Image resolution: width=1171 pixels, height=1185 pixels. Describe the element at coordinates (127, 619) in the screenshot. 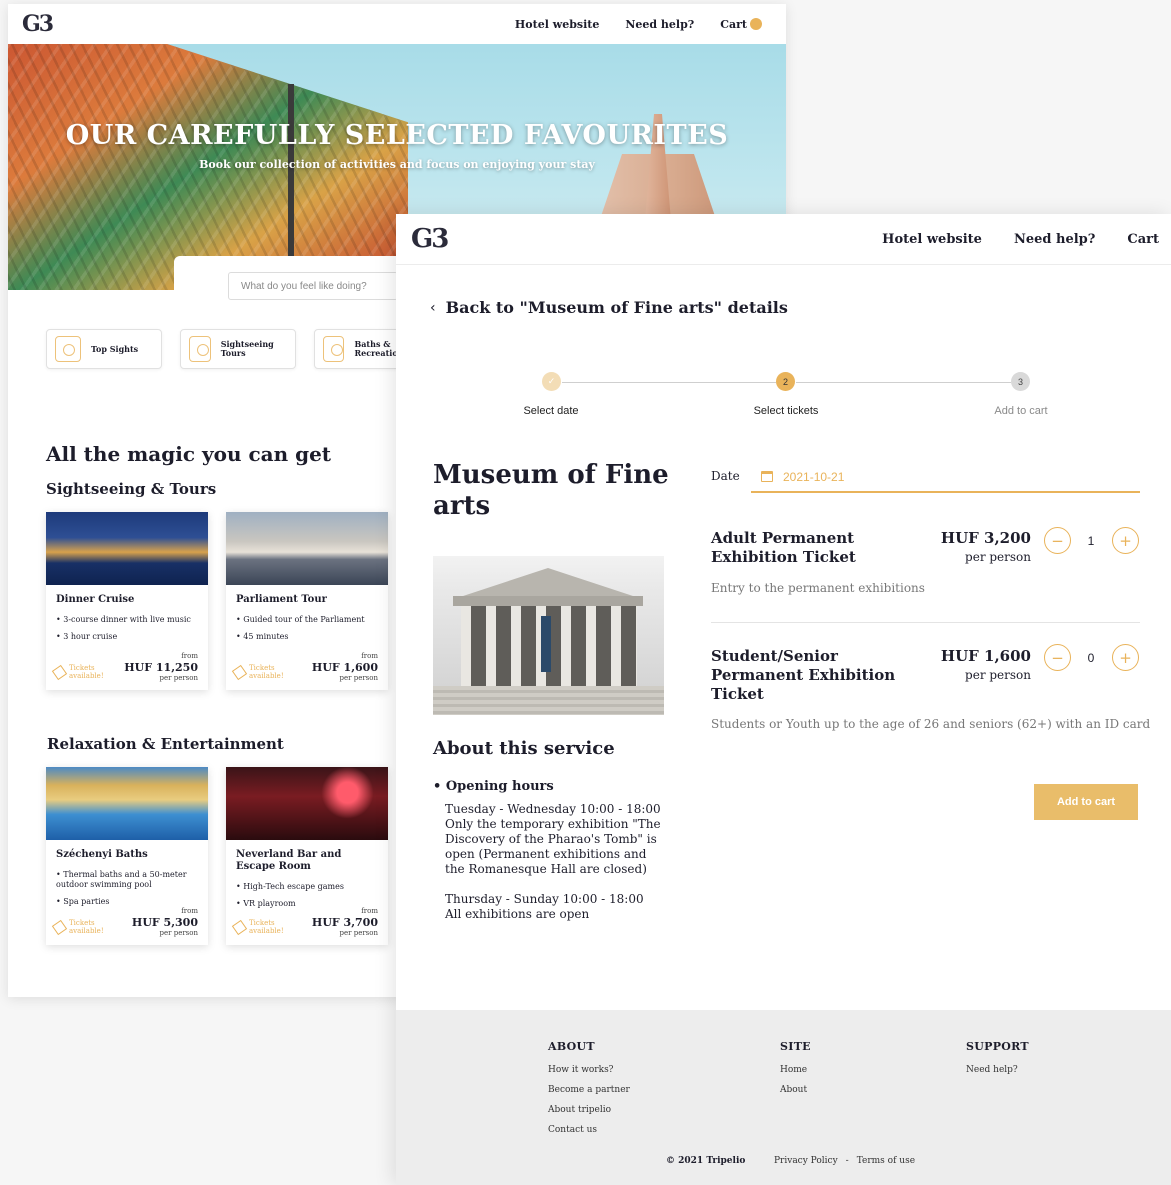

I see `card-bullet-text: 3-course dinner with live music` at that location.